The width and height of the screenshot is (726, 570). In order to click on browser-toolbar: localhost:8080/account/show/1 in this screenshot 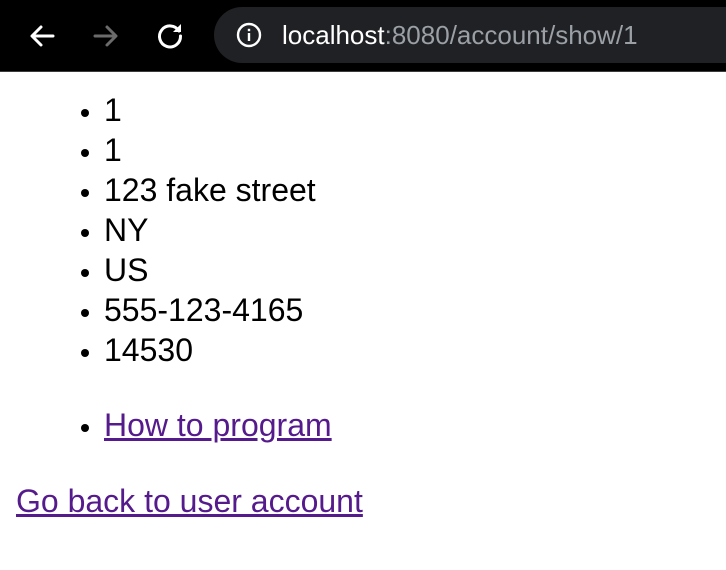, I will do `click(363, 36)`.